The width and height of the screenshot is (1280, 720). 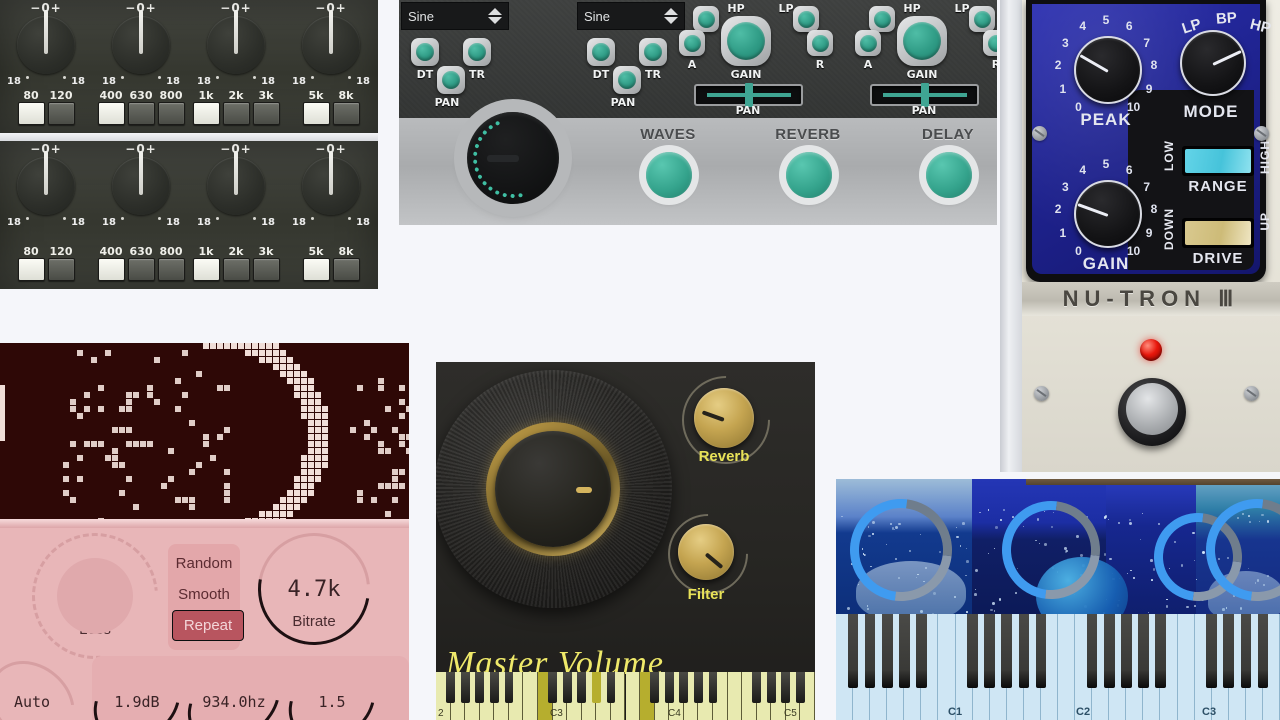 I want to click on parameter-dial: 1.9dB, so click(x=137, y=682).